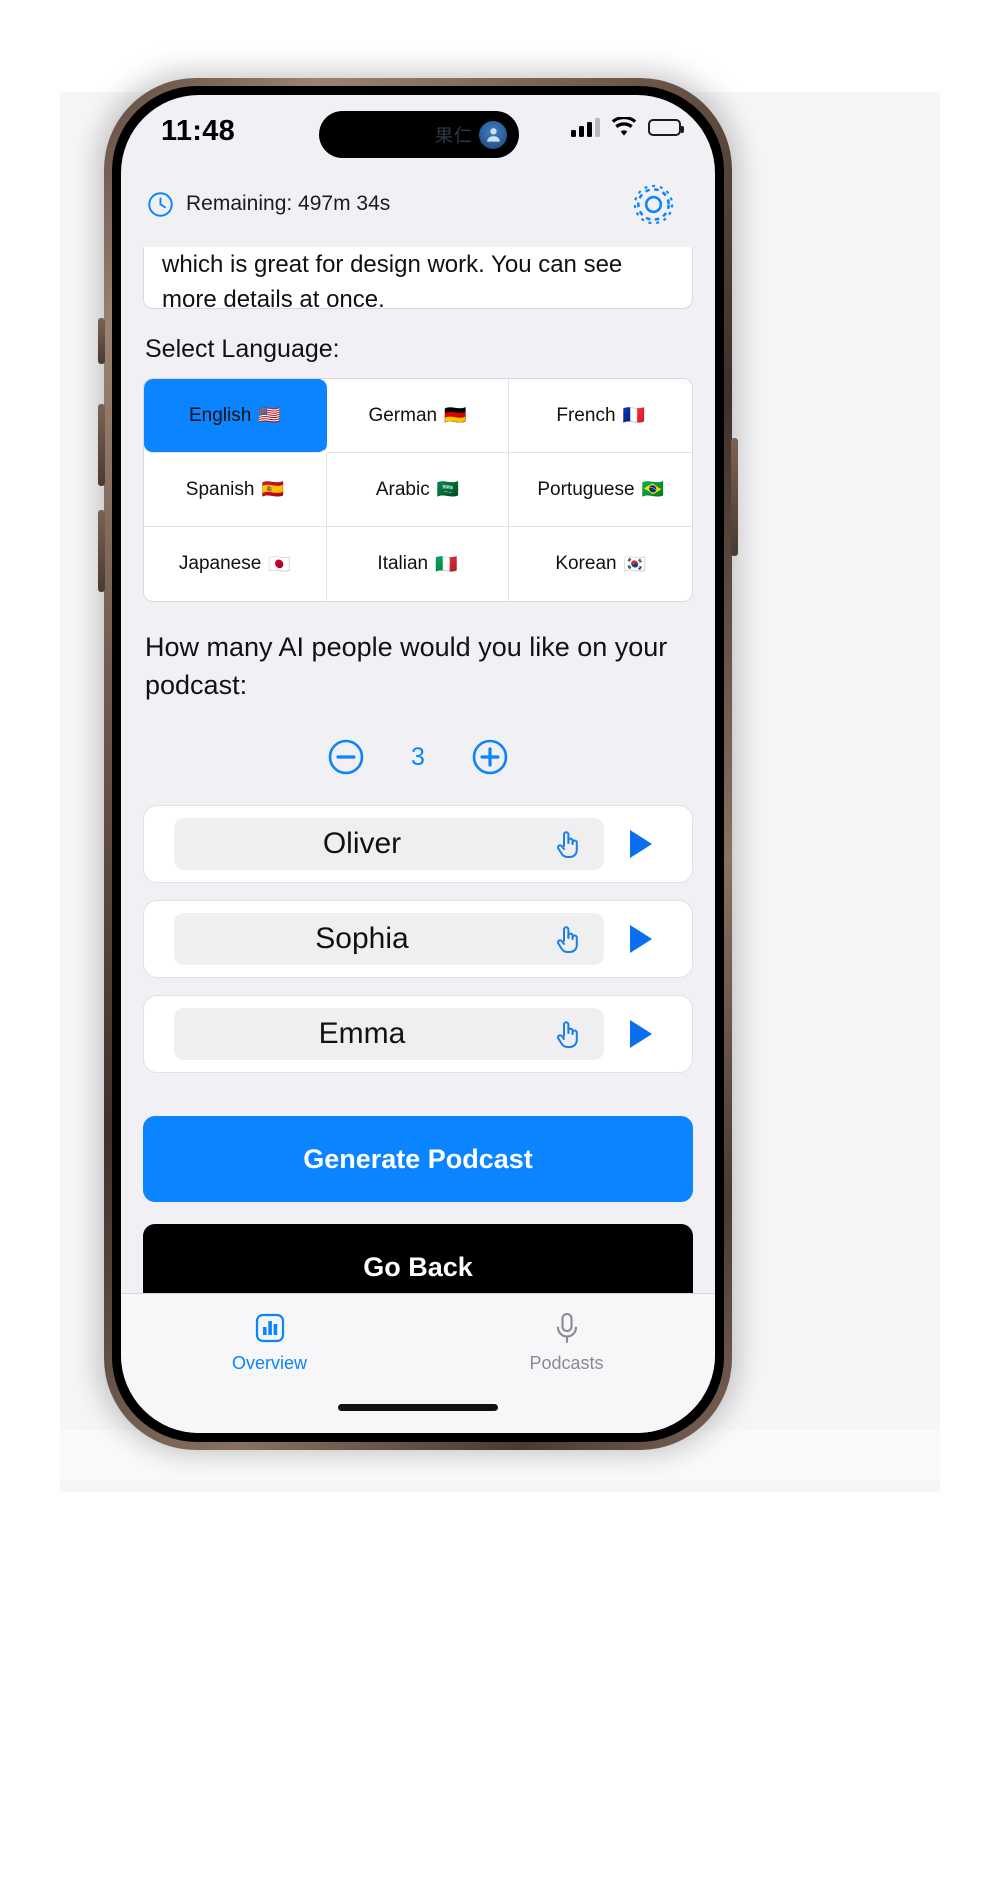  Describe the element at coordinates (101, 341) in the screenshot. I see `mute-switch` at that location.